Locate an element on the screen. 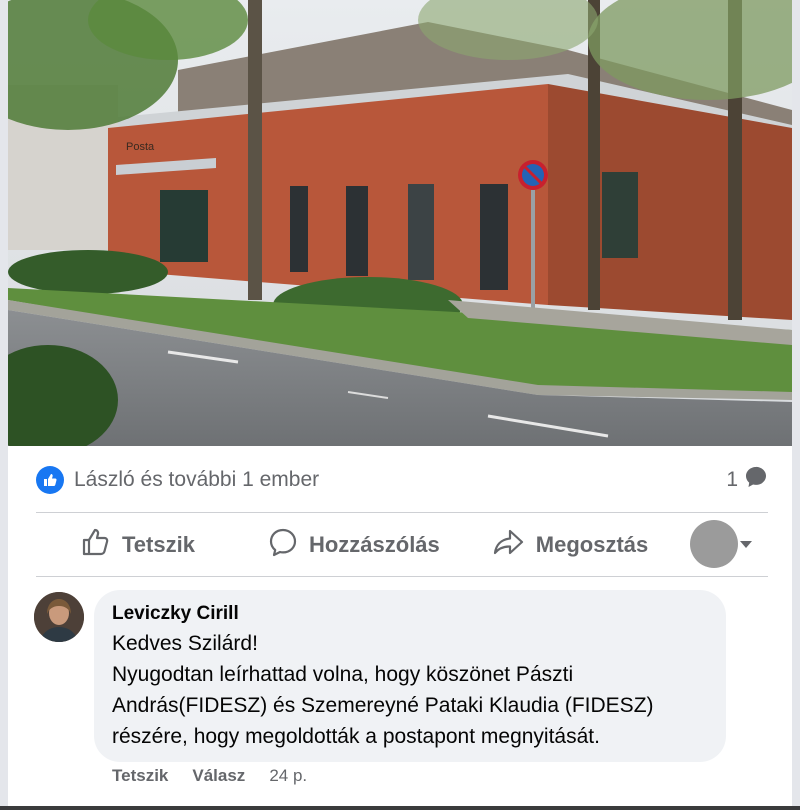 The height and width of the screenshot is (810, 800). comment-icon is located at coordinates (288, 545).